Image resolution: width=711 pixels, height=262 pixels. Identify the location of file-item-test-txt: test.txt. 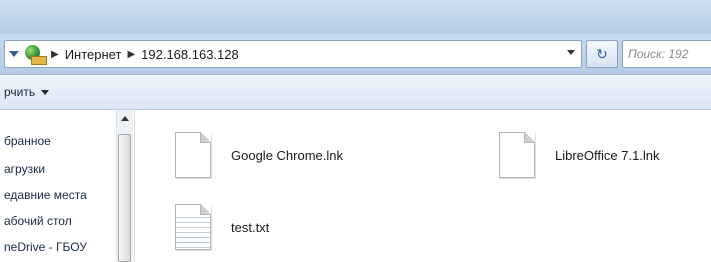
(222, 227).